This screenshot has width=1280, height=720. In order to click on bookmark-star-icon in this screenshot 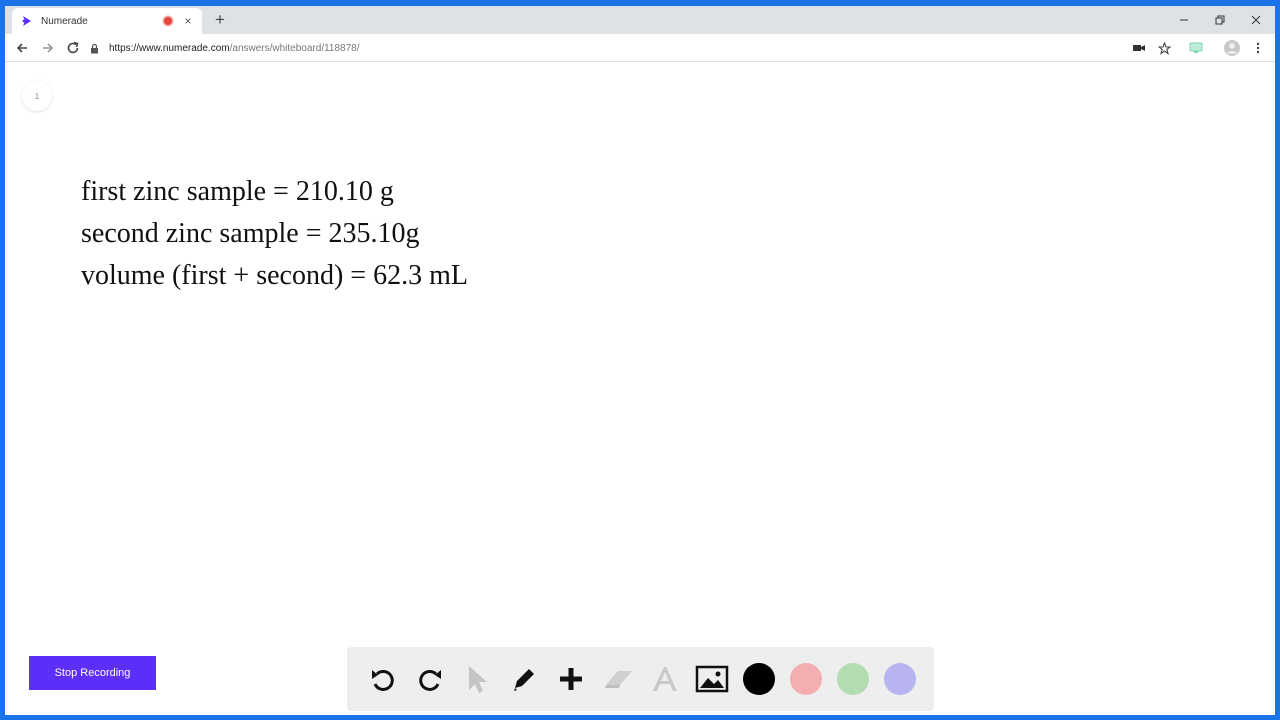, I will do `click(1164, 48)`.